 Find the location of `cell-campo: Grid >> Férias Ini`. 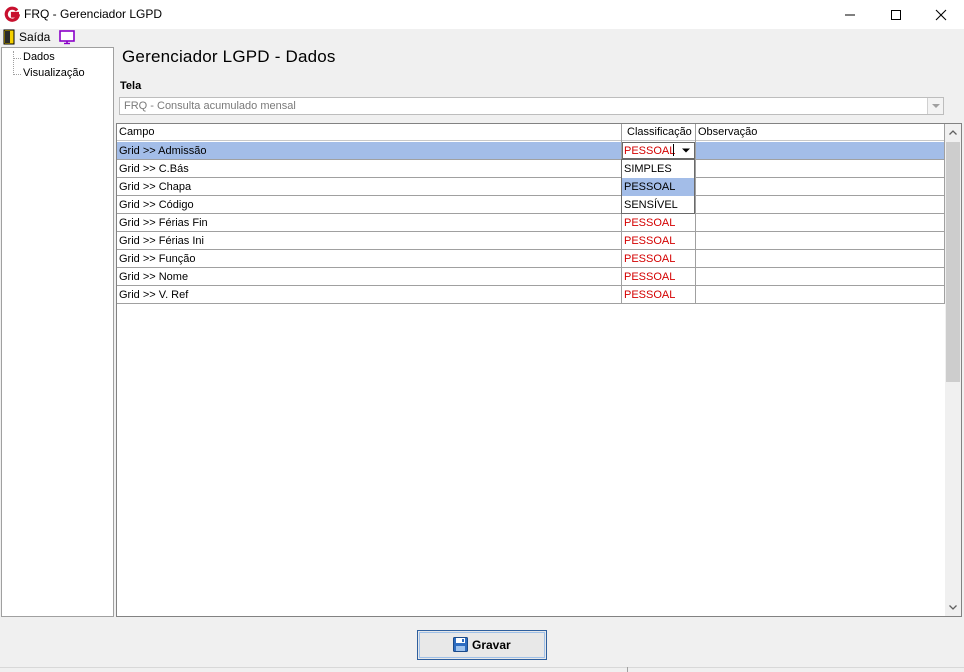

cell-campo: Grid >> Férias Ini is located at coordinates (161, 241).